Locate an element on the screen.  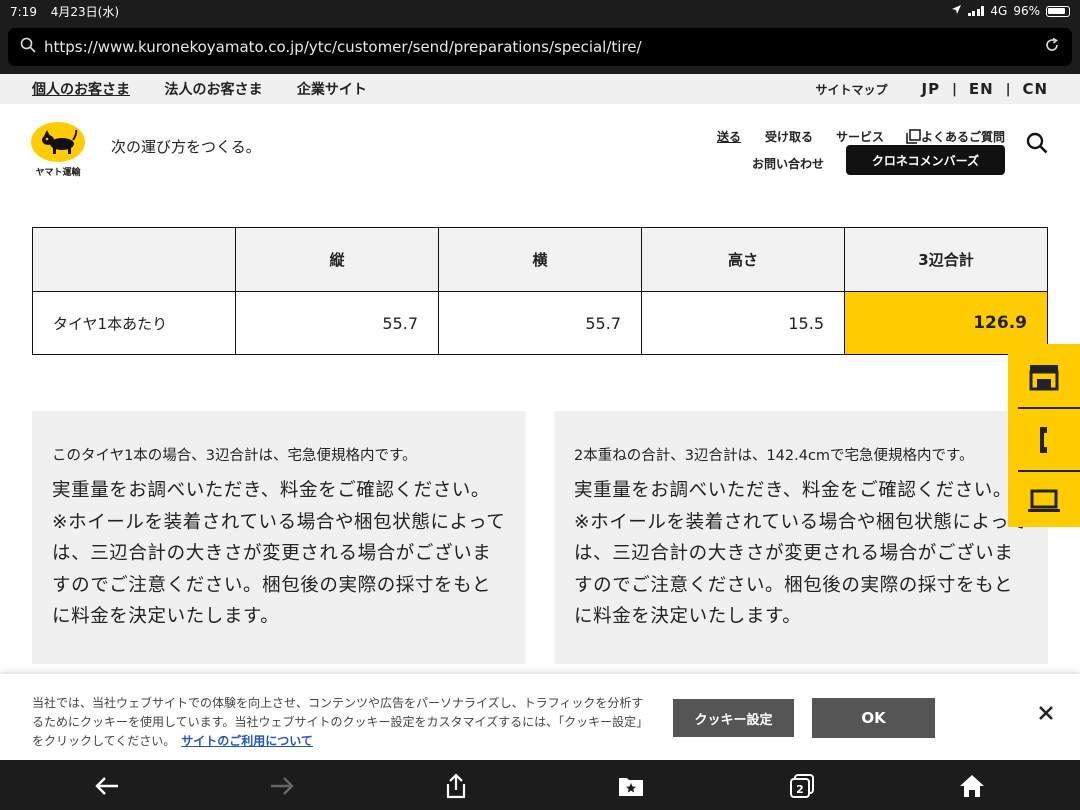
signal-icon is located at coordinates (976, 11).